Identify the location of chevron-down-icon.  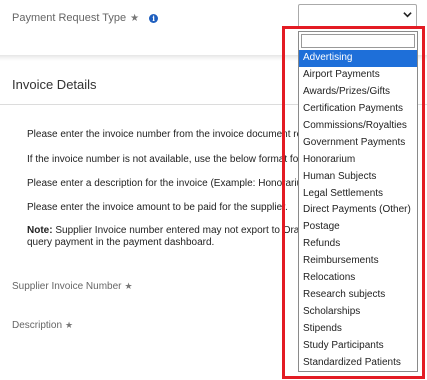
(407, 16).